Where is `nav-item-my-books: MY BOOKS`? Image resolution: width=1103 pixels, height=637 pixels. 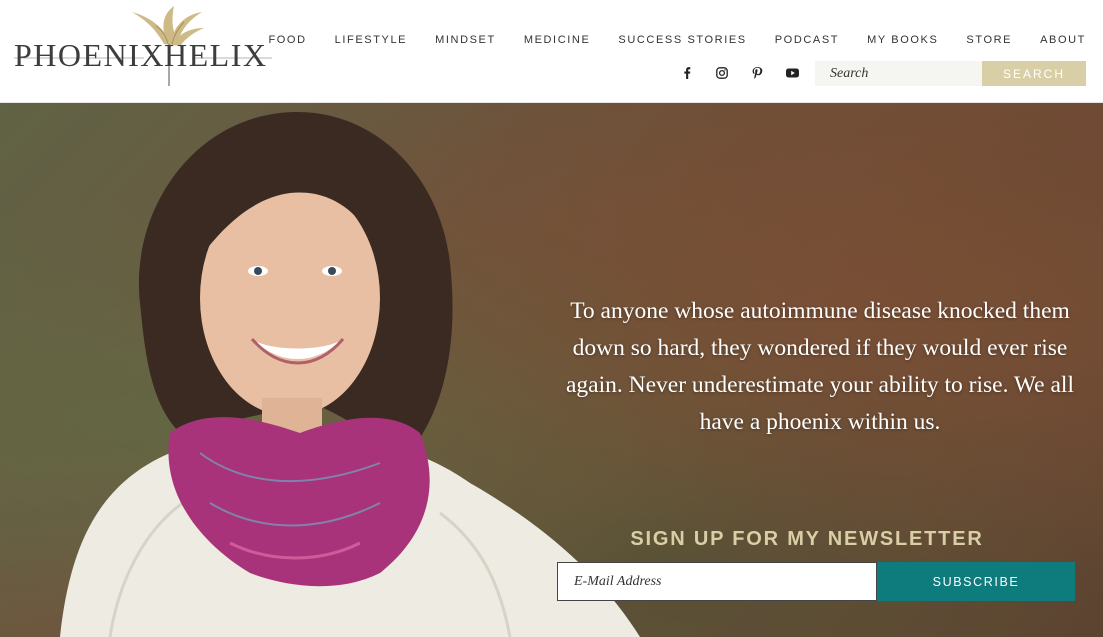
nav-item-my-books: MY BOOKS is located at coordinates (902, 40).